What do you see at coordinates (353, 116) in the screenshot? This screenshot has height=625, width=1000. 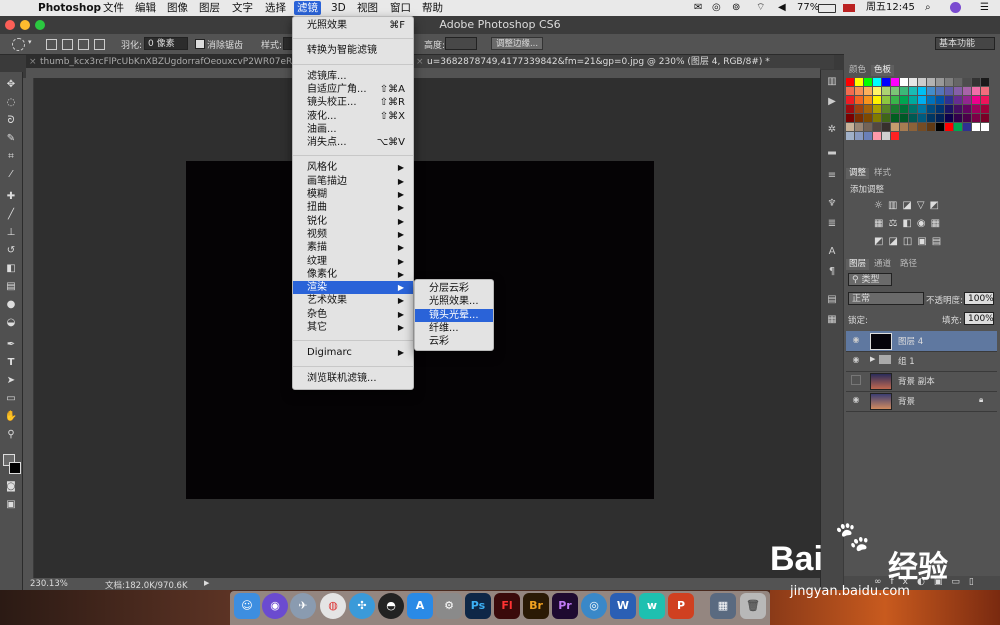 I see `filter-menu-item: 液化... ⇧⌘X` at bounding box center [353, 116].